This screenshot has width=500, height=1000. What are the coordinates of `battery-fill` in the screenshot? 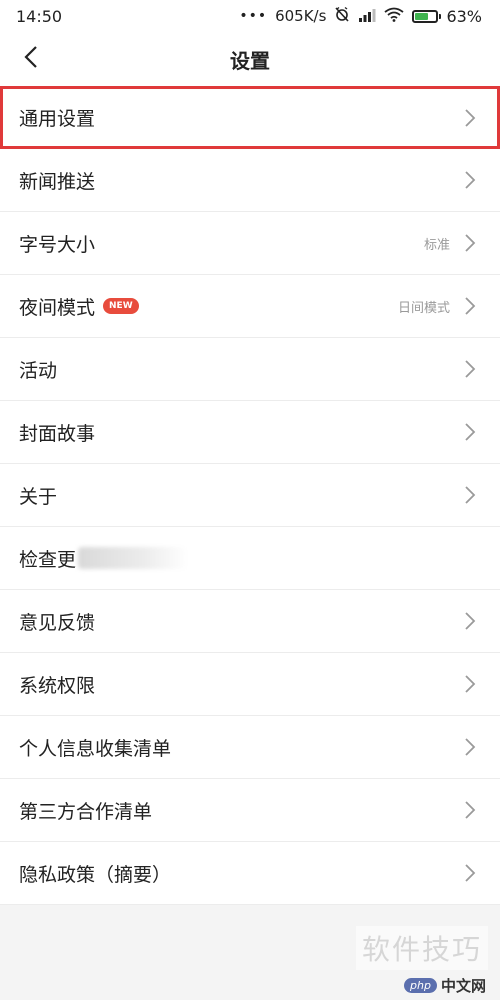 It's located at (422, 16).